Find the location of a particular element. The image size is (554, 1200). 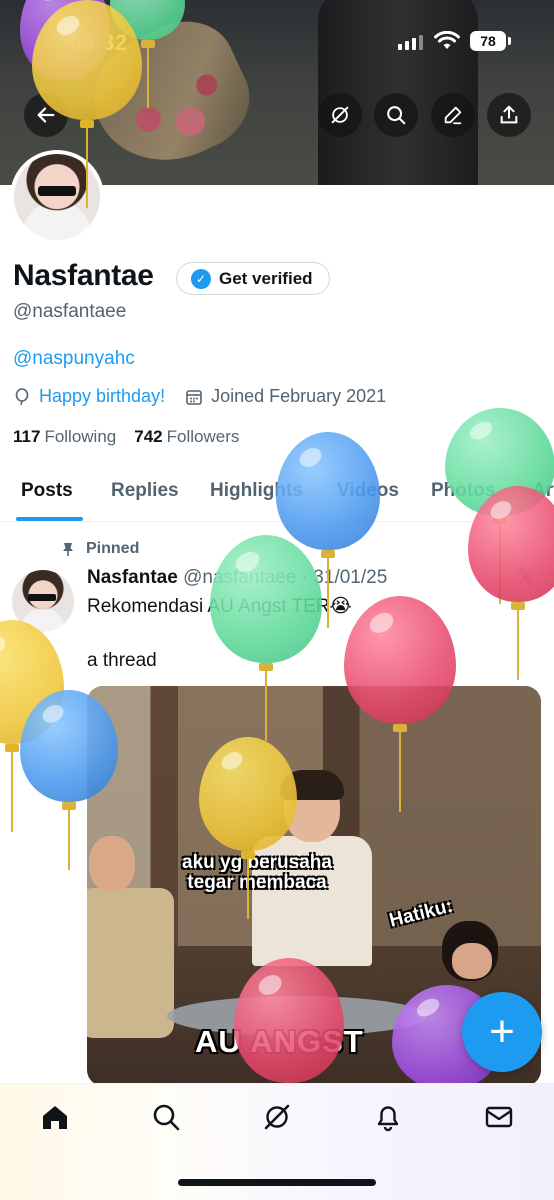

share-icon is located at coordinates (509, 114).